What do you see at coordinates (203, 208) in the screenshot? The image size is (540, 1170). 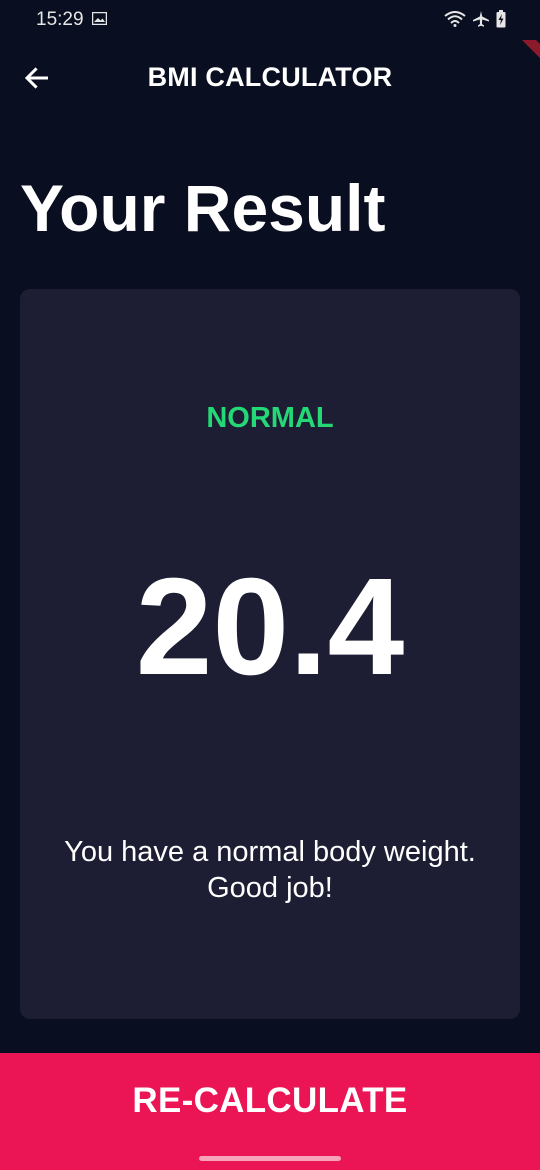 I see `page-title: Your Result` at bounding box center [203, 208].